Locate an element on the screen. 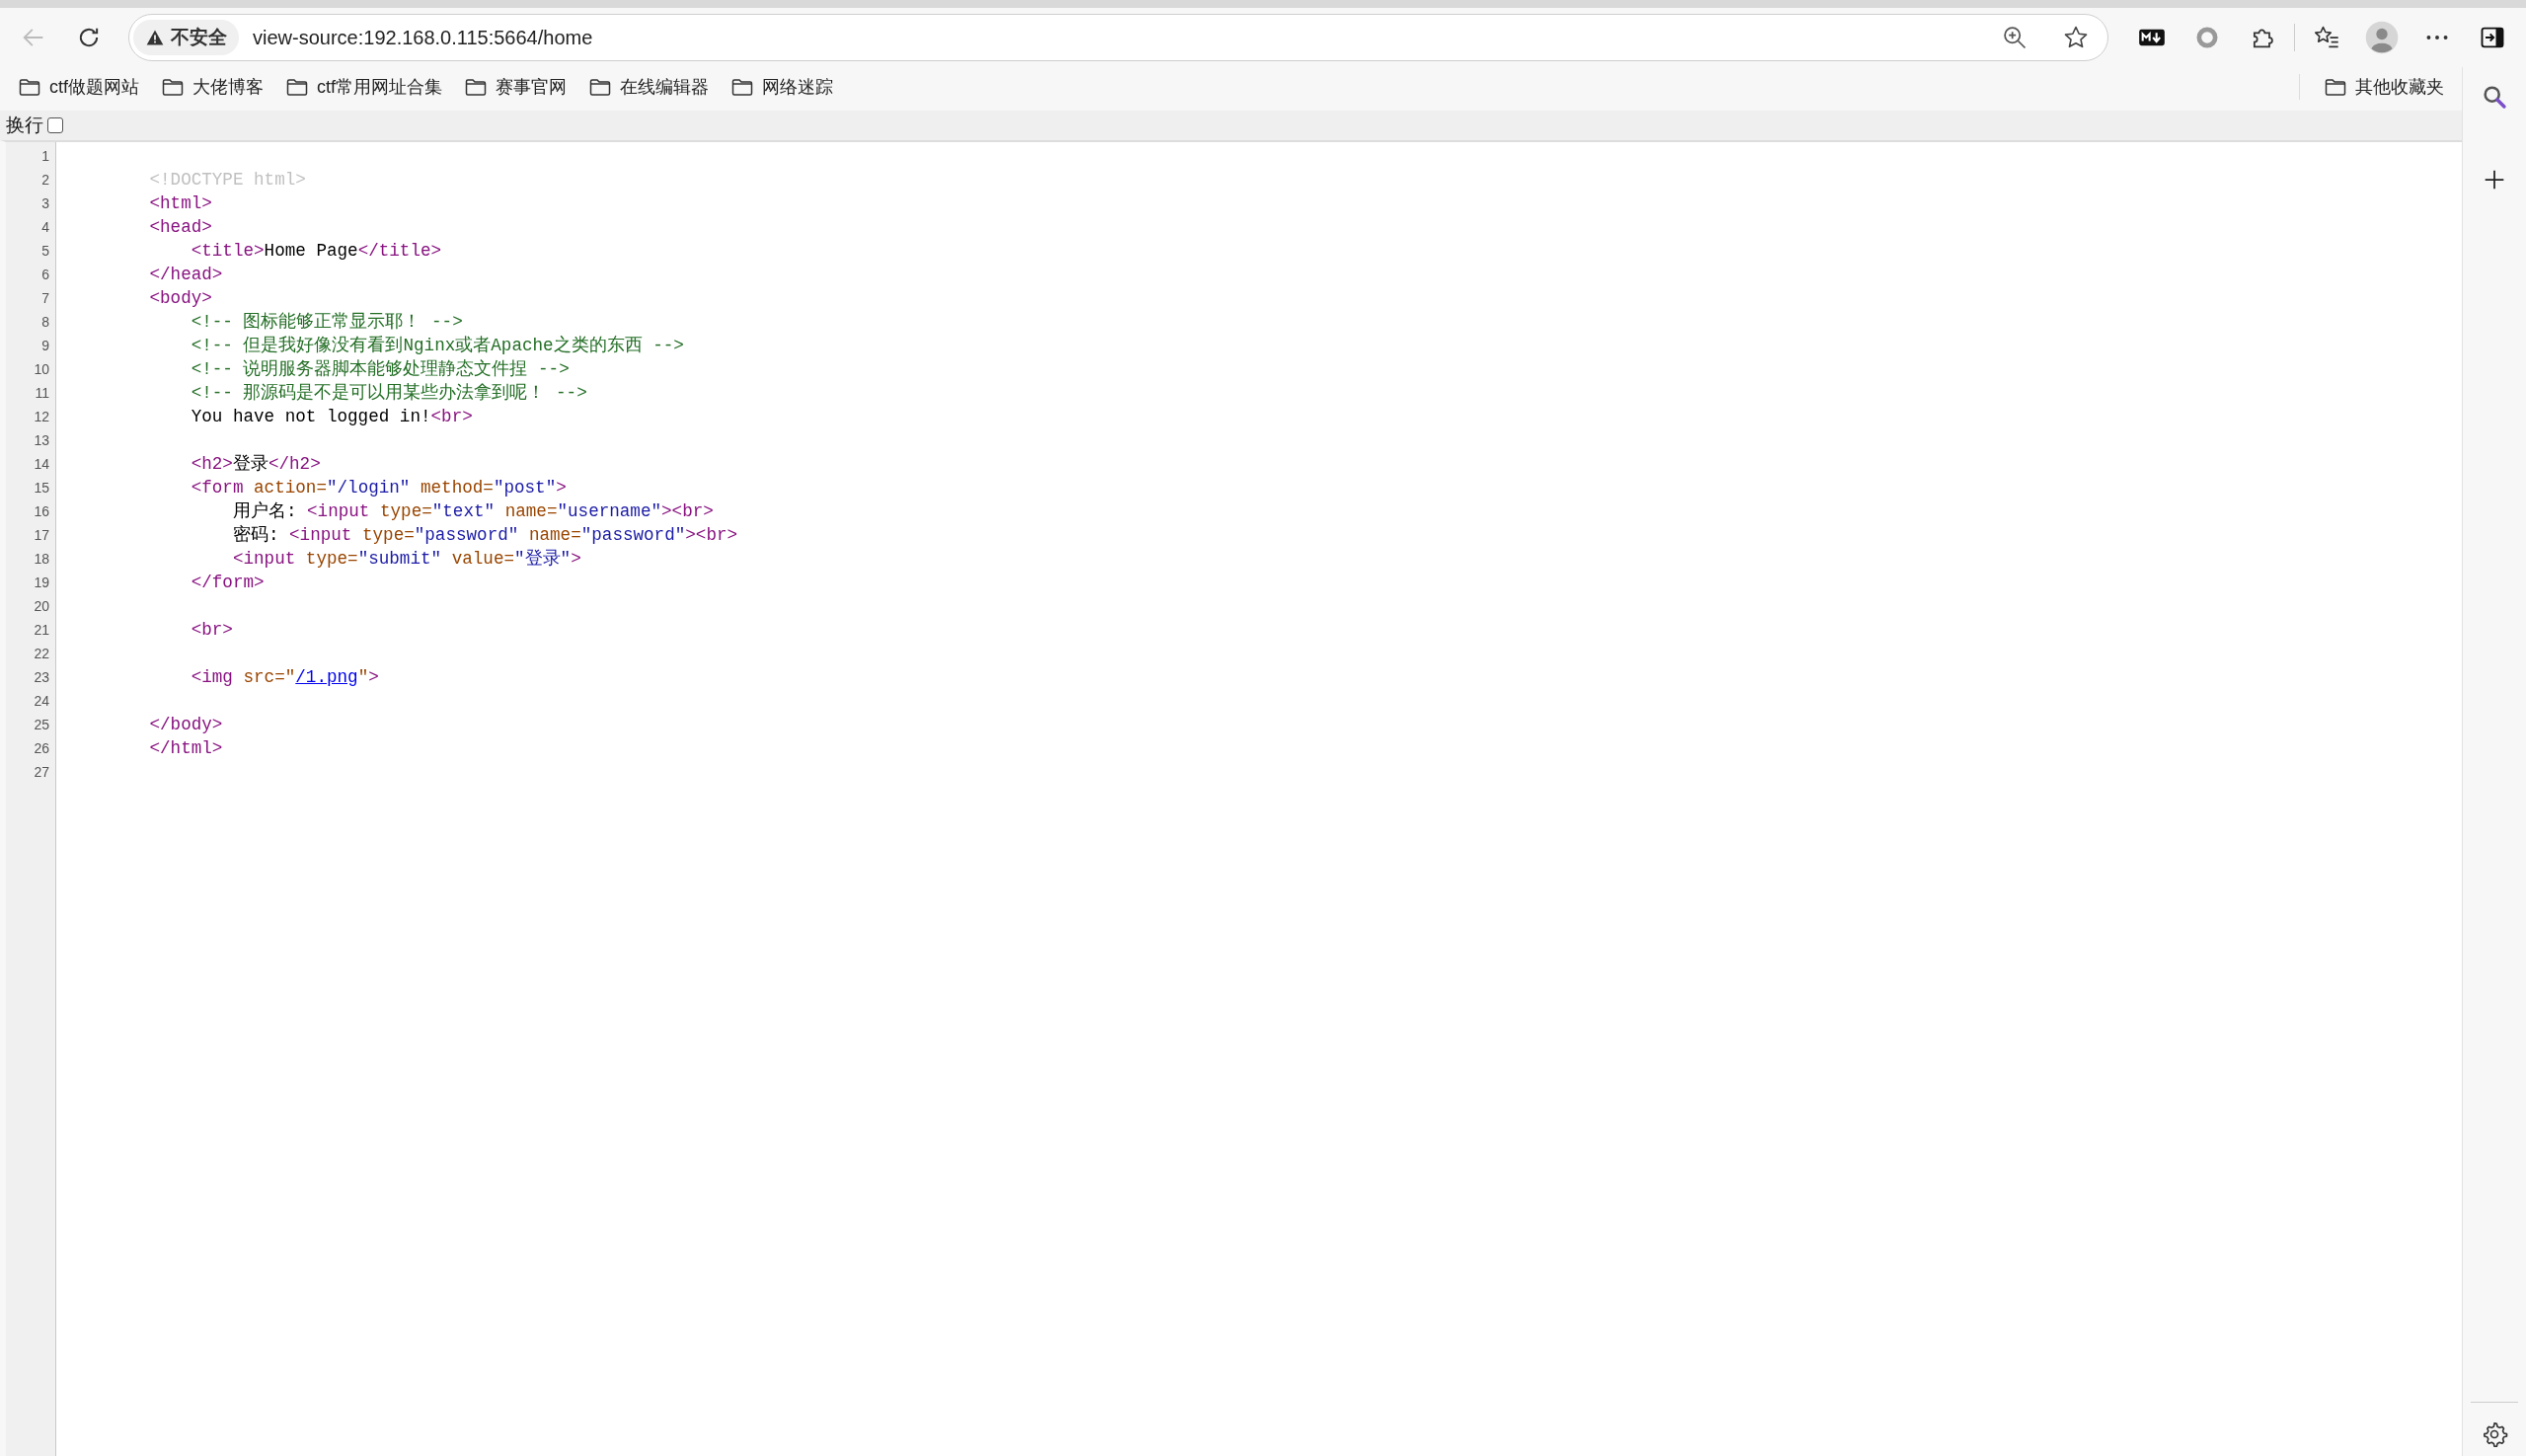 The height and width of the screenshot is (1456, 2526). code-line: </body> is located at coordinates (186, 725).